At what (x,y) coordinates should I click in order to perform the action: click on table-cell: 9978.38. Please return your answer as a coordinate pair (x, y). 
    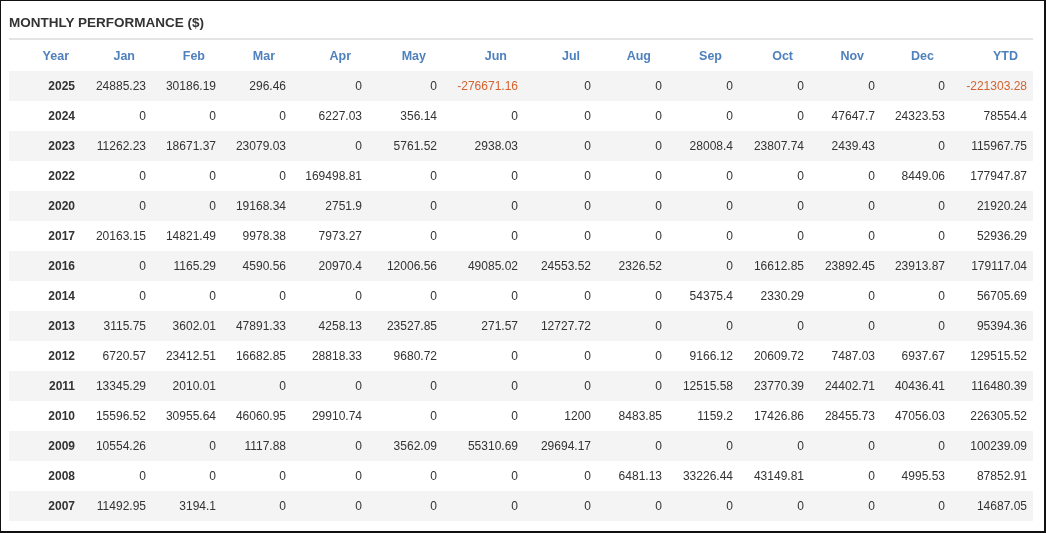
    Looking at the image, I should click on (264, 236).